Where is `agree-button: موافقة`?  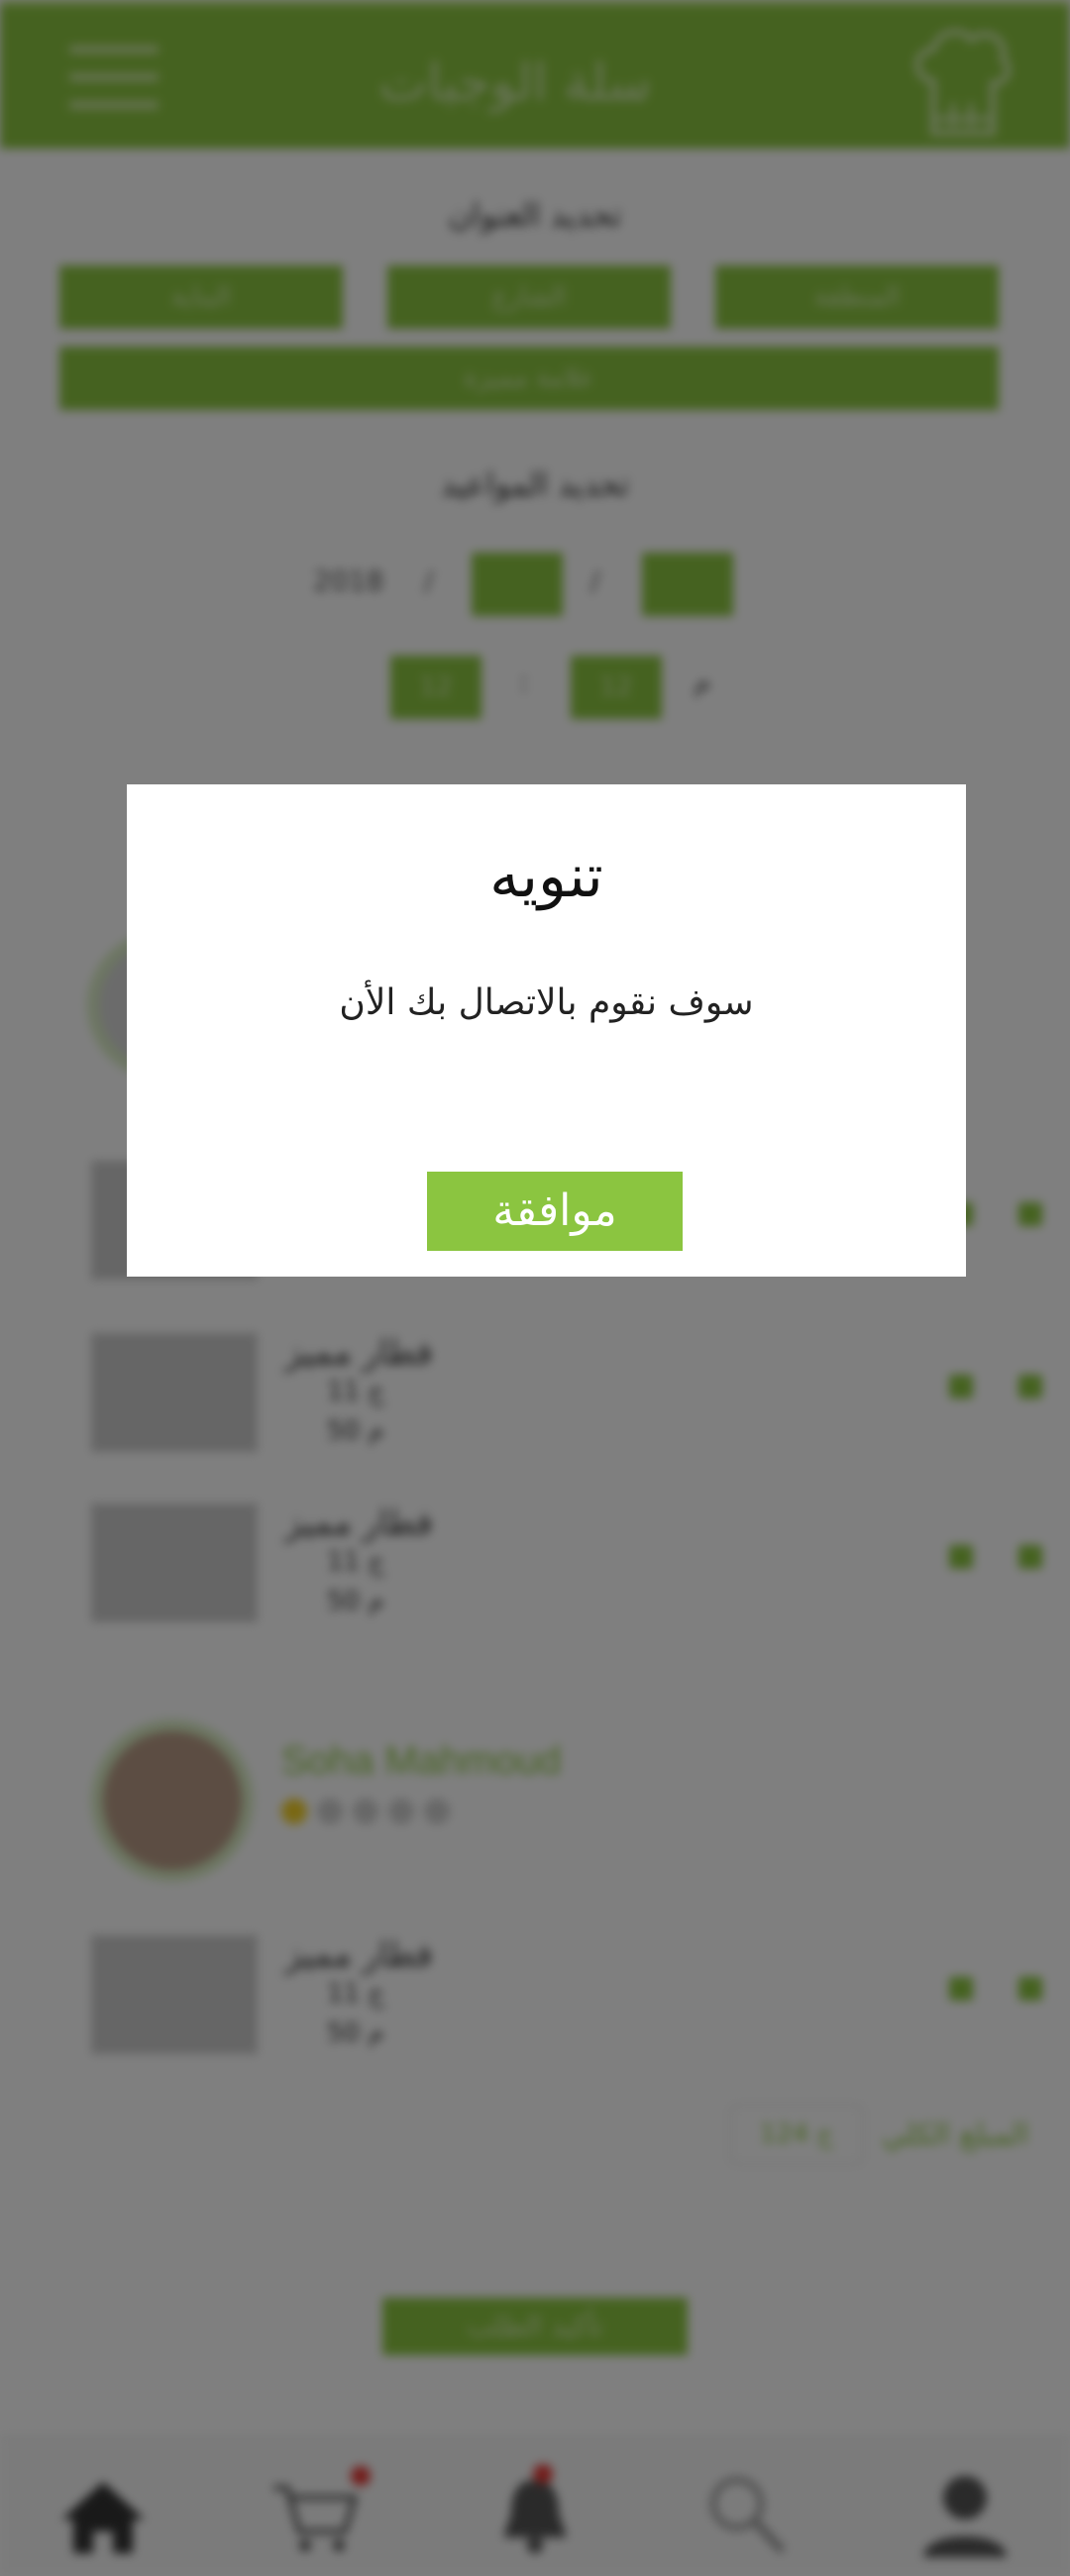
agree-button: موافقة is located at coordinates (555, 1211).